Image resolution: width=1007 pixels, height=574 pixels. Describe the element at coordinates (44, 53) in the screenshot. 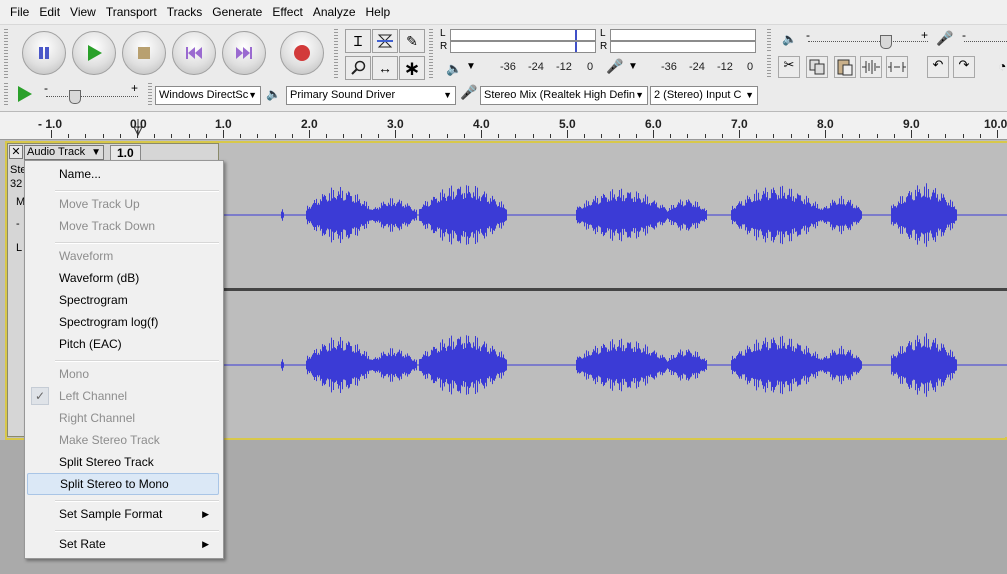

I see `pause-button` at that location.